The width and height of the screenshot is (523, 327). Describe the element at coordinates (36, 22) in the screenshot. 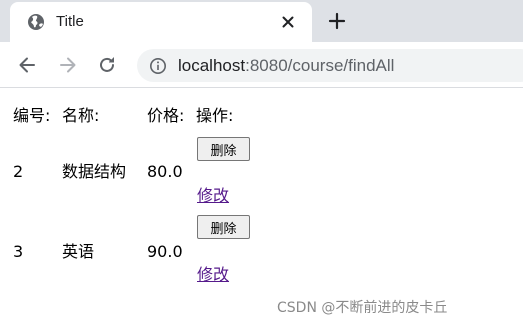

I see `globe-icon` at that location.